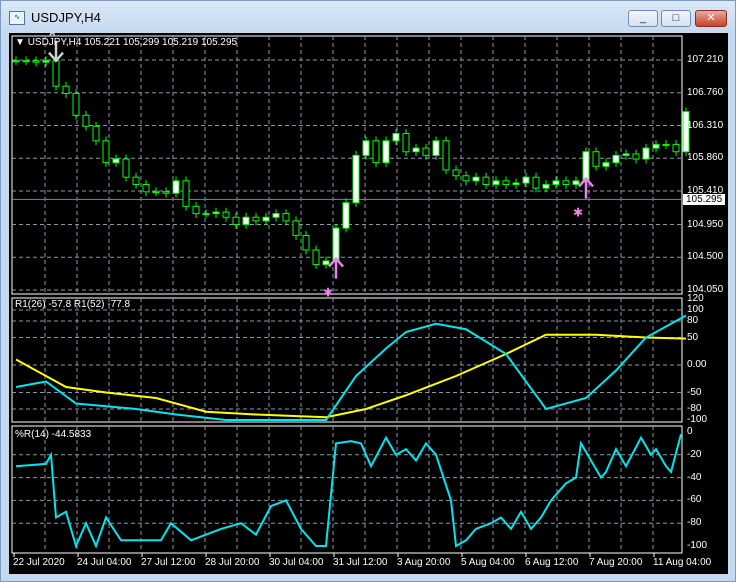 The width and height of the screenshot is (736, 582). What do you see at coordinates (17, 18) in the screenshot?
I see `chart-app-icon: ∿` at bounding box center [17, 18].